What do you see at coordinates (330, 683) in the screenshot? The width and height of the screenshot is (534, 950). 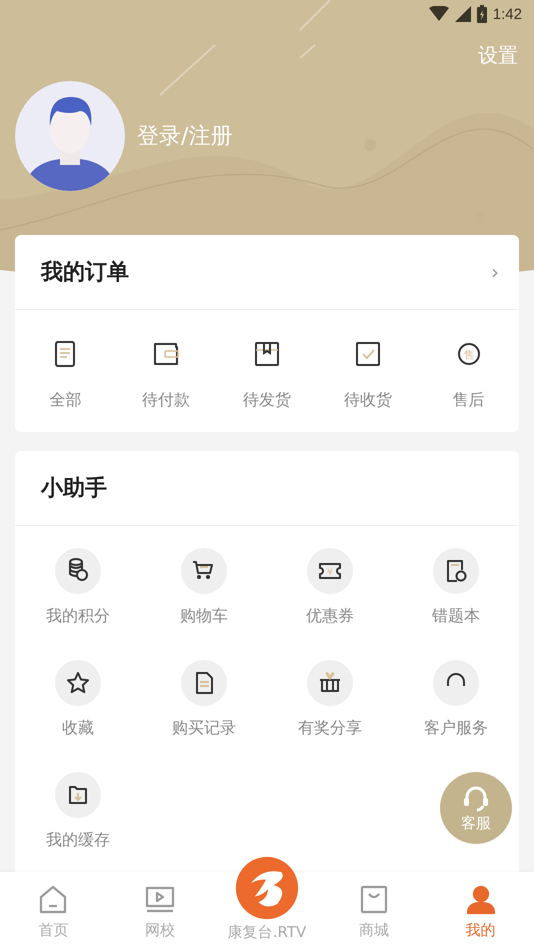 I see `gift-icon` at bounding box center [330, 683].